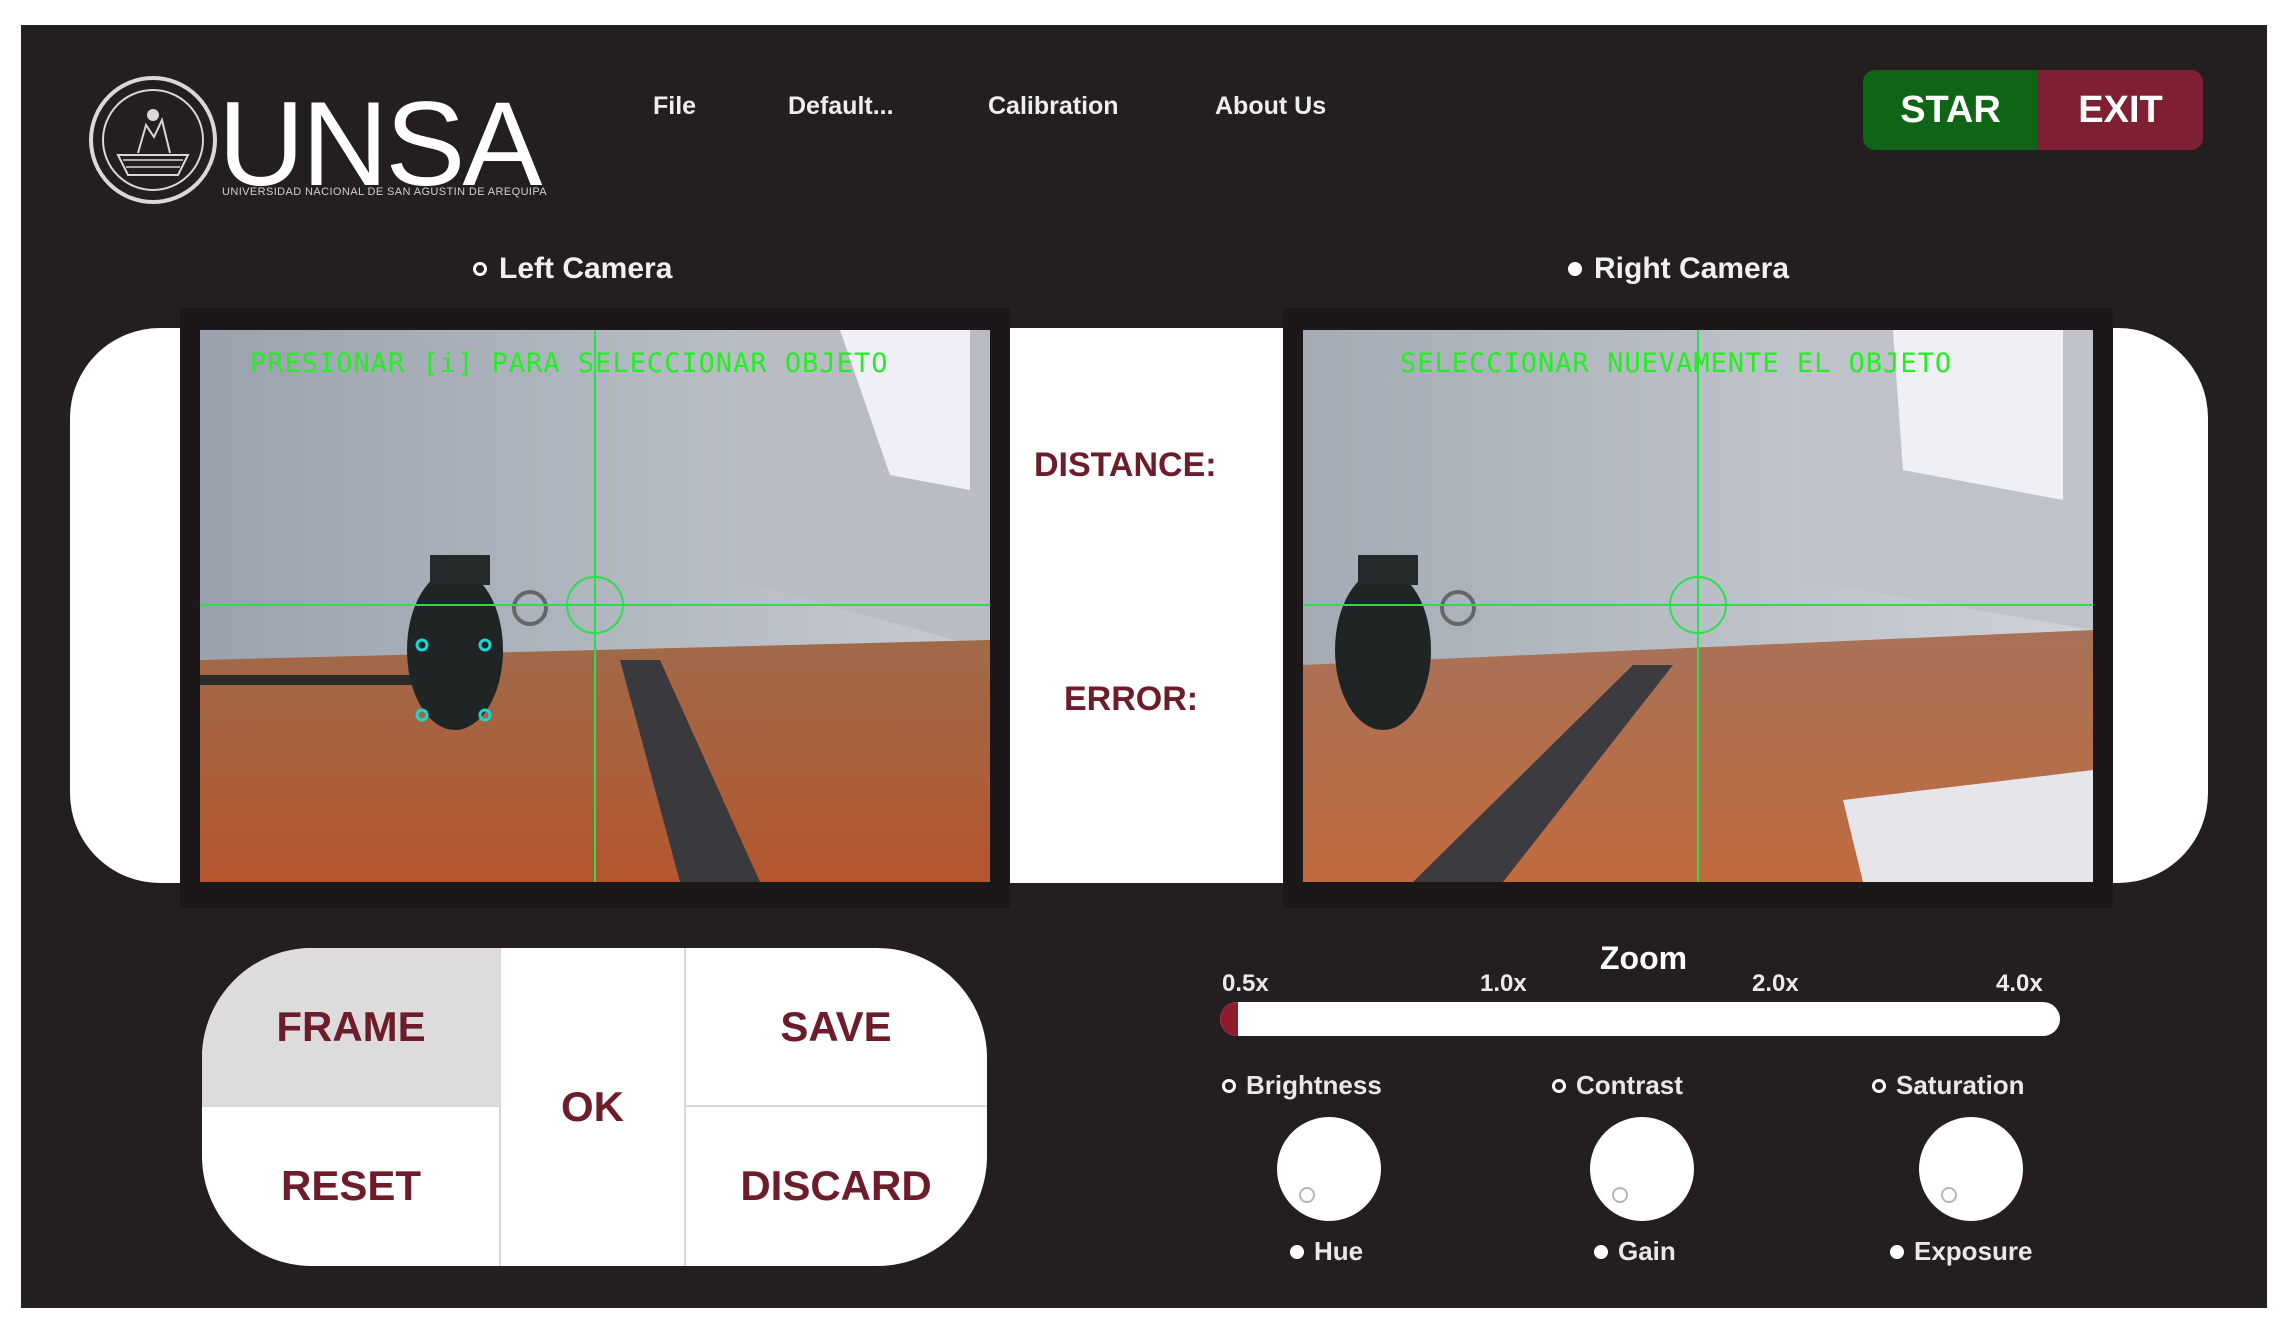 Image resolution: width=2289 pixels, height=1330 pixels. What do you see at coordinates (1973, 1251) in the screenshot?
I see `exposure-label: Exposure` at bounding box center [1973, 1251].